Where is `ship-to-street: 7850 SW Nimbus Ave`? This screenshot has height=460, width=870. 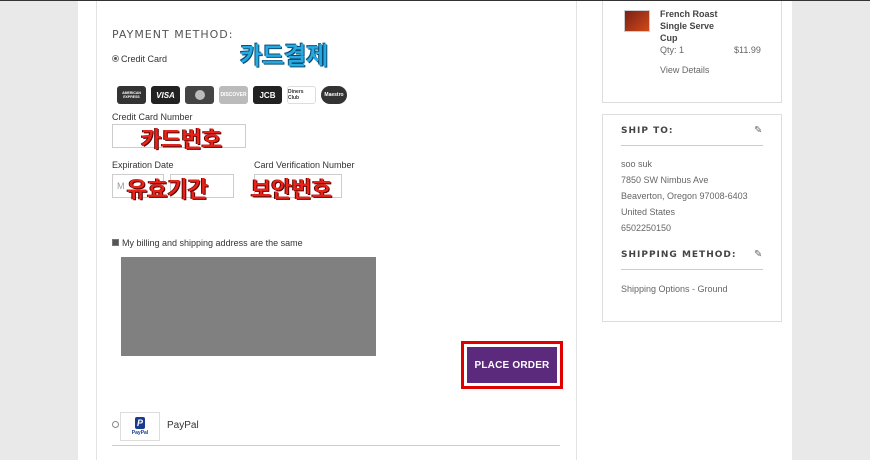
ship-to-street: 7850 SW Nimbus Ave is located at coordinates (665, 180).